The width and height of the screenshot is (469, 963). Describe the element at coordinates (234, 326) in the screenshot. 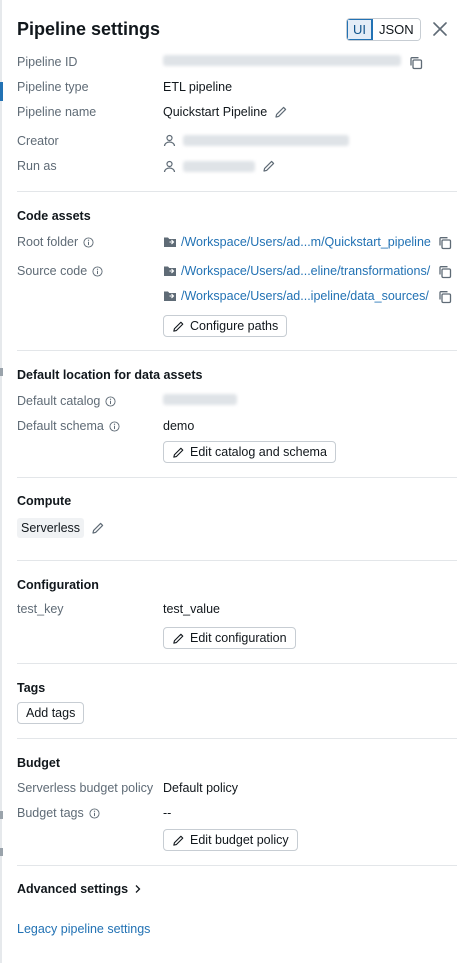

I see `configure-paths-label: Configure paths` at that location.